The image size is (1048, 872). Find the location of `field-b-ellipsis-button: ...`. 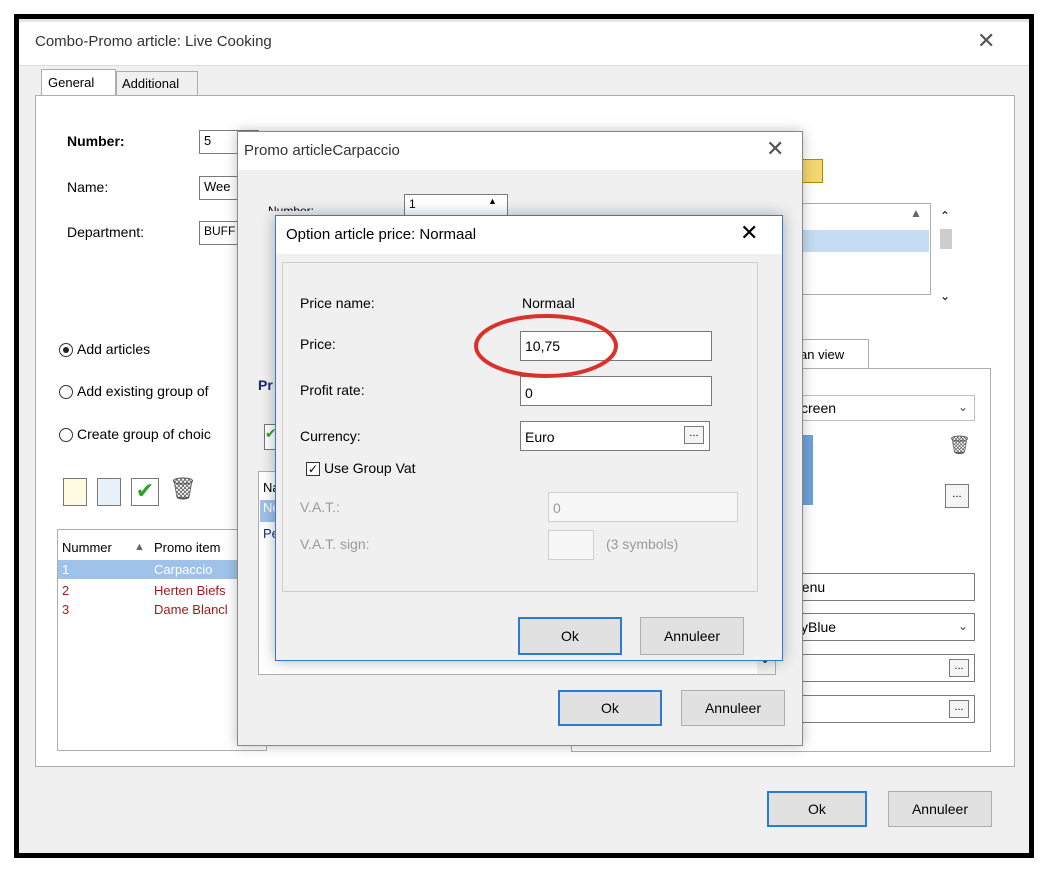

field-b-ellipsis-button: ... is located at coordinates (959, 709).